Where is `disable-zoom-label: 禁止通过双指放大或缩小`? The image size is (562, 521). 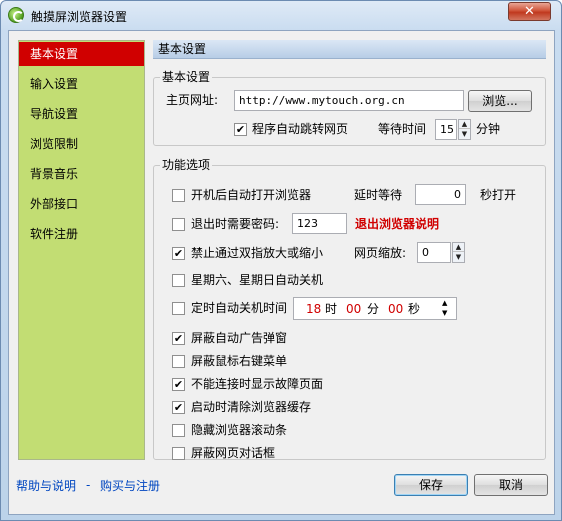 disable-zoom-label: 禁止通过双指放大或缩小 is located at coordinates (257, 253).